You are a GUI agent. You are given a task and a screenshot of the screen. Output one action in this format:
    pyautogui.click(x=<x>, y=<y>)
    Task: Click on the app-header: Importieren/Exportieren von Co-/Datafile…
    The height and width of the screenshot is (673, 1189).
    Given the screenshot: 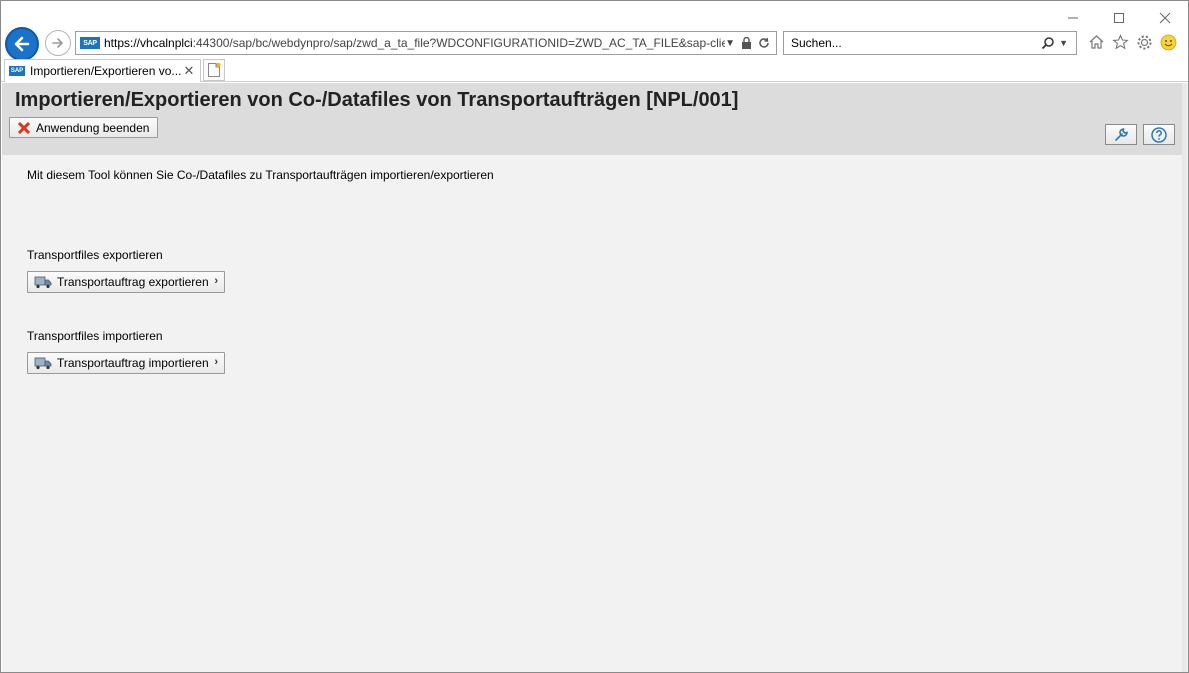 What is the action you would take?
    pyautogui.click(x=592, y=119)
    